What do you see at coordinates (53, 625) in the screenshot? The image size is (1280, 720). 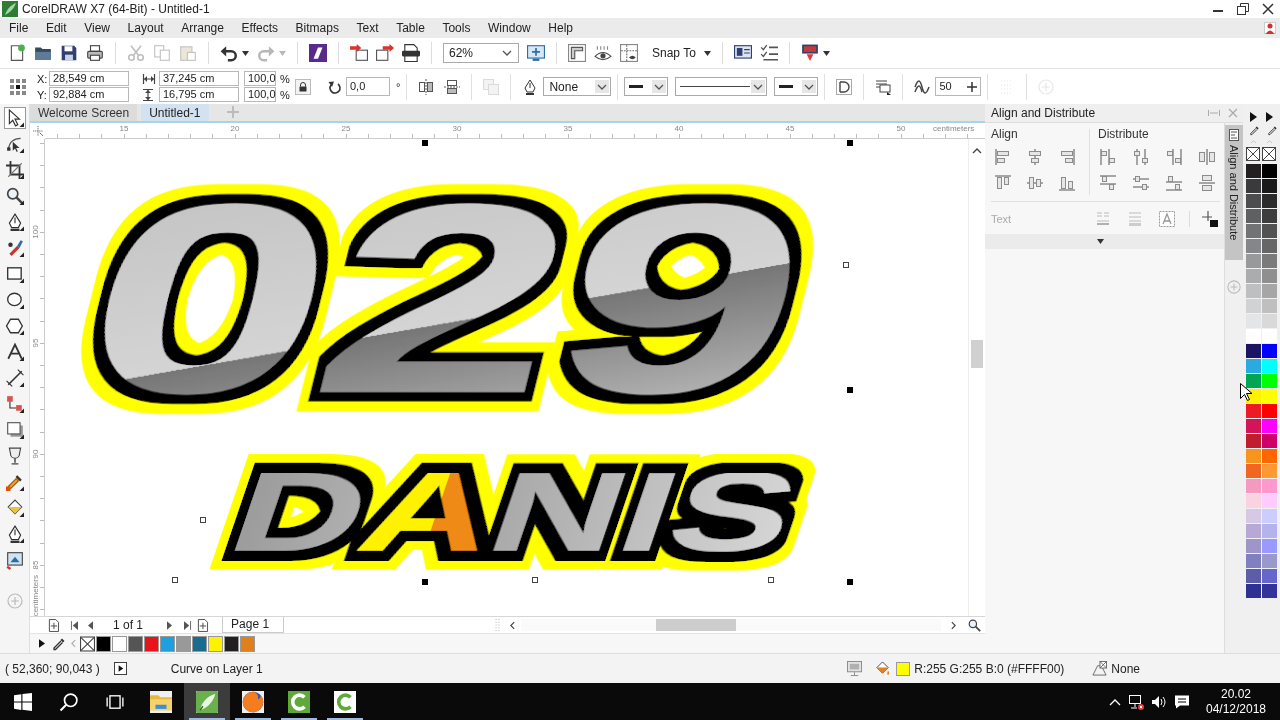 I see `add-page-icon` at bounding box center [53, 625].